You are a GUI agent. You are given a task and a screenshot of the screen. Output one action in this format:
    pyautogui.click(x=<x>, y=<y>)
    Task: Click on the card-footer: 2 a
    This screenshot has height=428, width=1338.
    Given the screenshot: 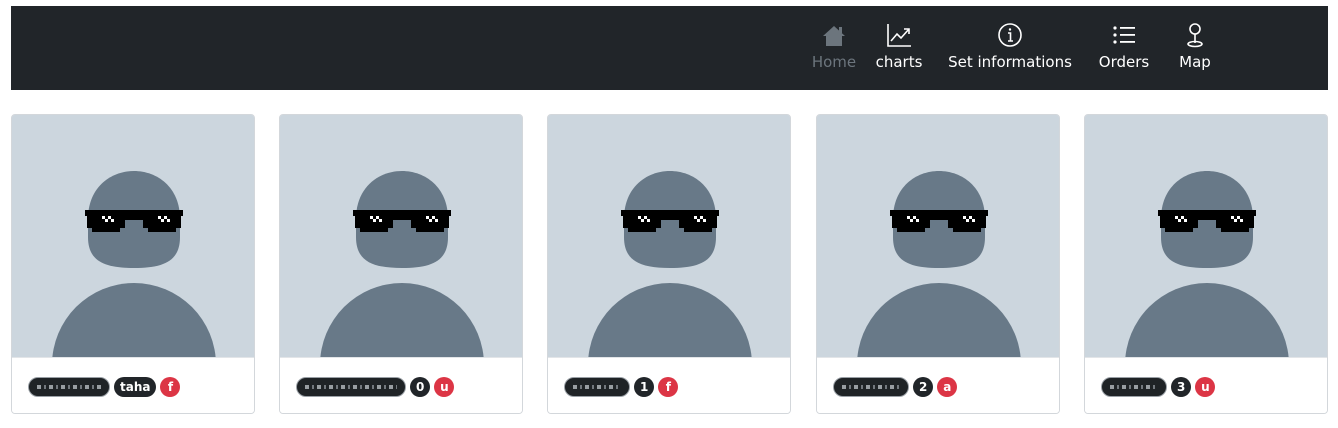 What is the action you would take?
    pyautogui.click(x=938, y=385)
    